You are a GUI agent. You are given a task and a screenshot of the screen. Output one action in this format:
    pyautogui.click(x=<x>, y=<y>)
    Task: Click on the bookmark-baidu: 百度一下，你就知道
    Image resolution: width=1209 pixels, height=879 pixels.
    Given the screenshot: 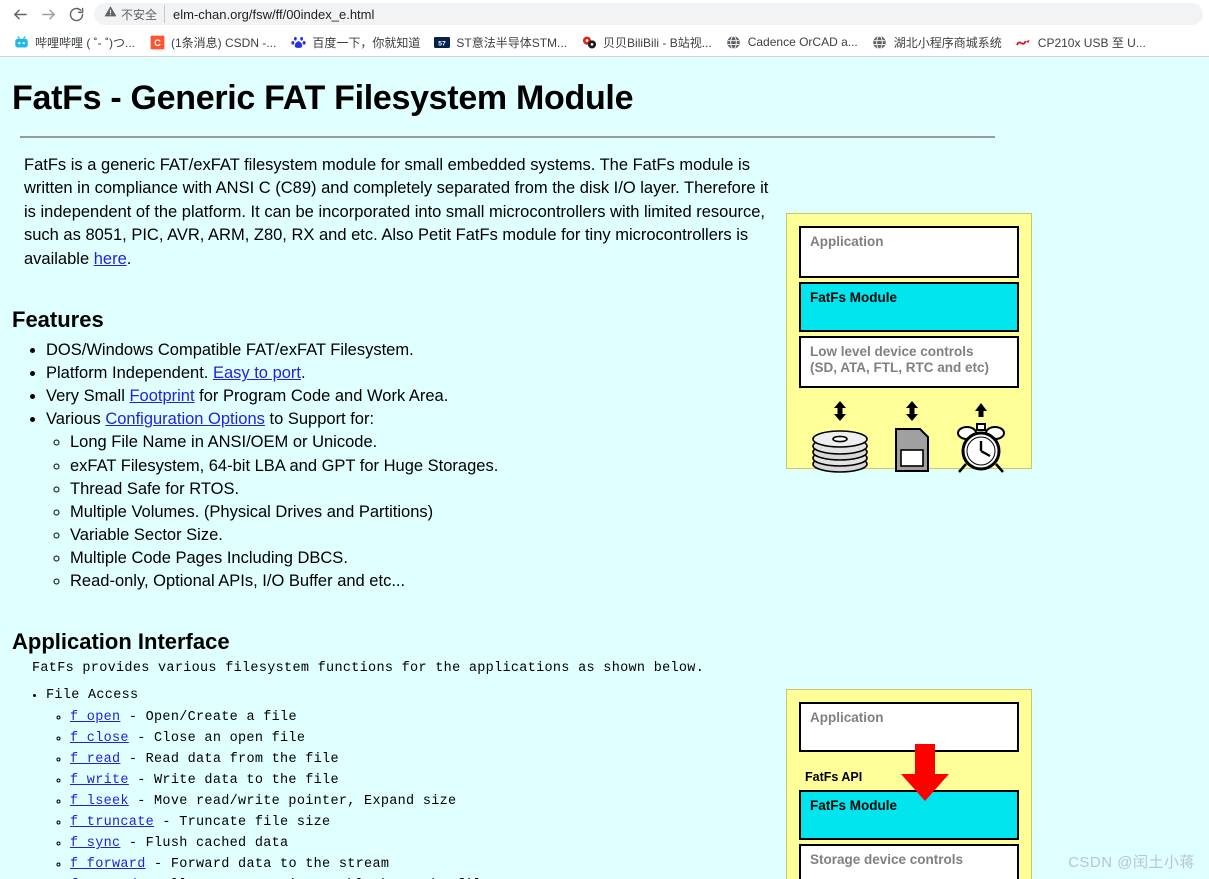 What is the action you would take?
    pyautogui.click(x=355, y=42)
    